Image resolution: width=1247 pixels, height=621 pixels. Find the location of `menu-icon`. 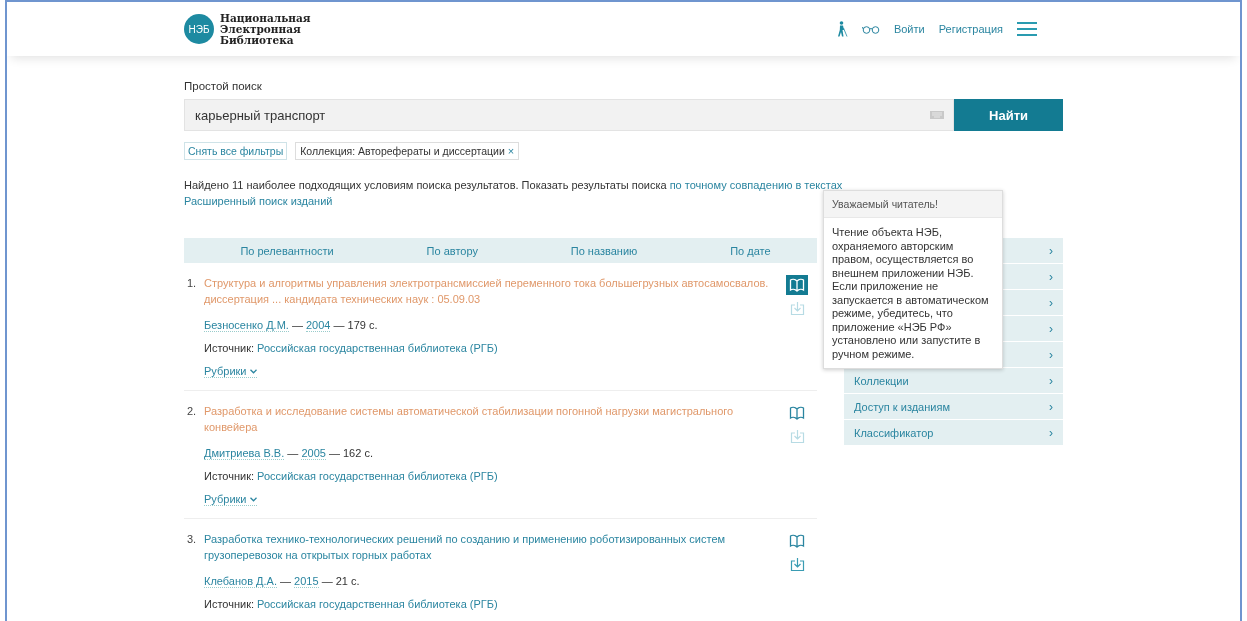

menu-icon is located at coordinates (1027, 29).